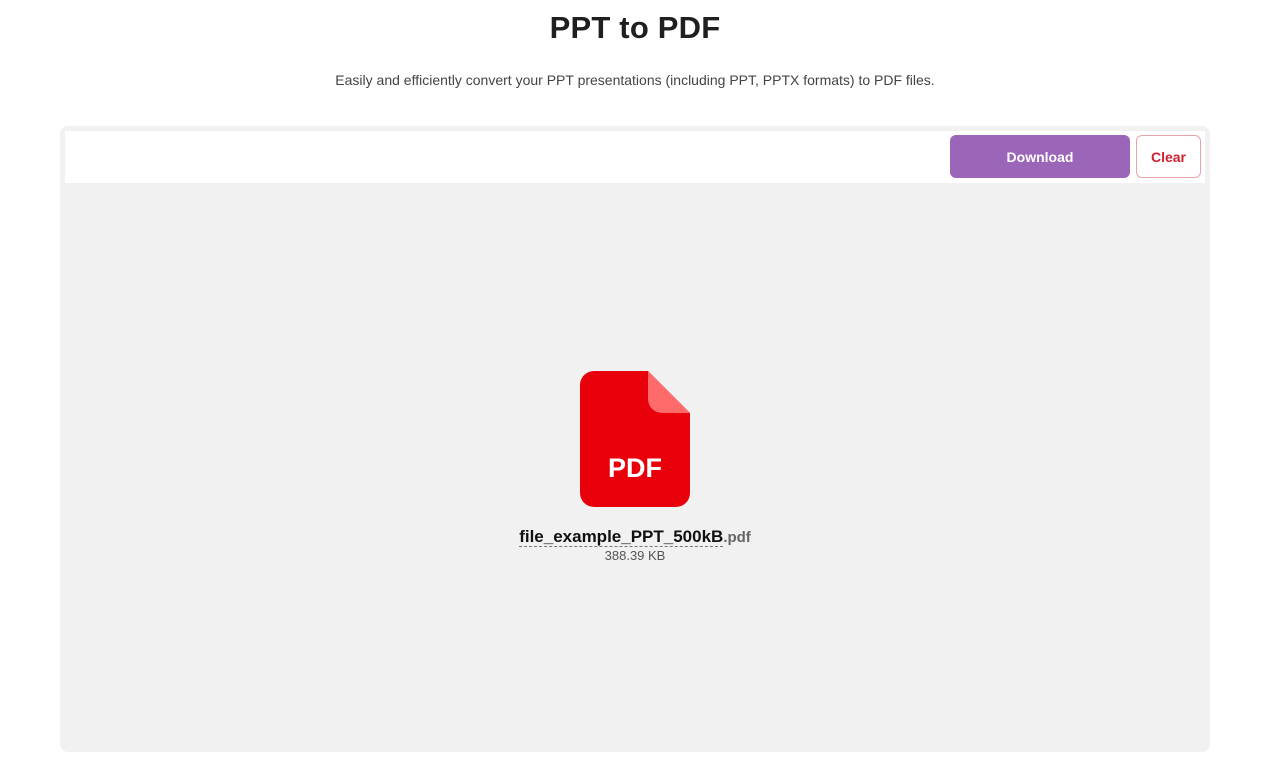 The image size is (1270, 760). Describe the element at coordinates (635, 157) in the screenshot. I see `toolbar: Download Clear` at that location.